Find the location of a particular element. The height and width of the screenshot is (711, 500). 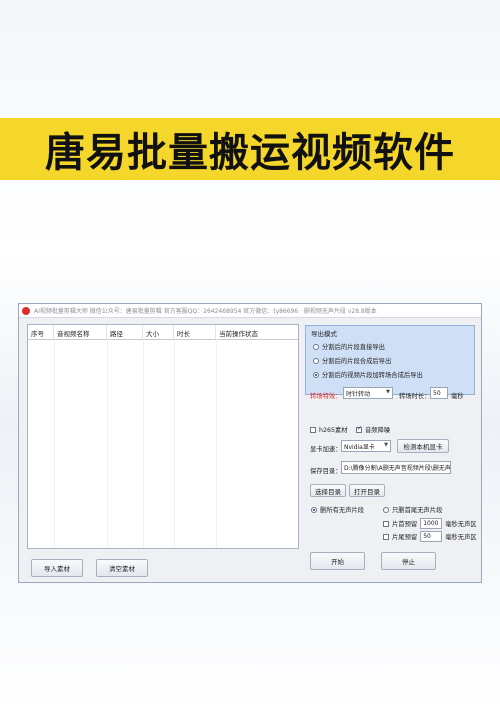

tail-keep-input: 50 is located at coordinates (431, 536).